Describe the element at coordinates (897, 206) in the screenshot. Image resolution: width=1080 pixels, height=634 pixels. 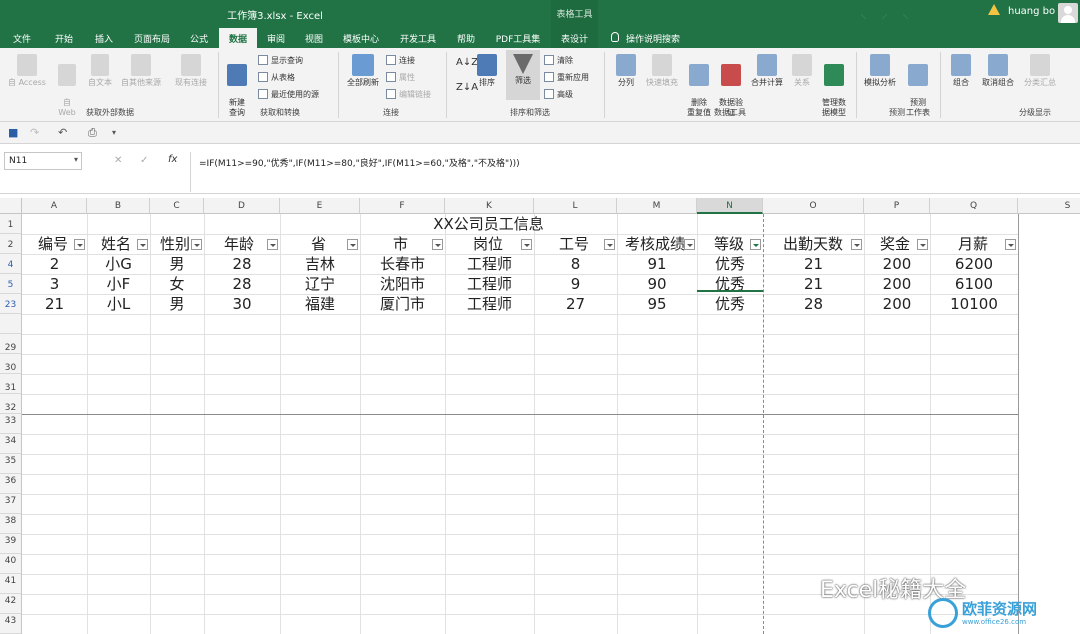
I see `column-header-p: P` at that location.